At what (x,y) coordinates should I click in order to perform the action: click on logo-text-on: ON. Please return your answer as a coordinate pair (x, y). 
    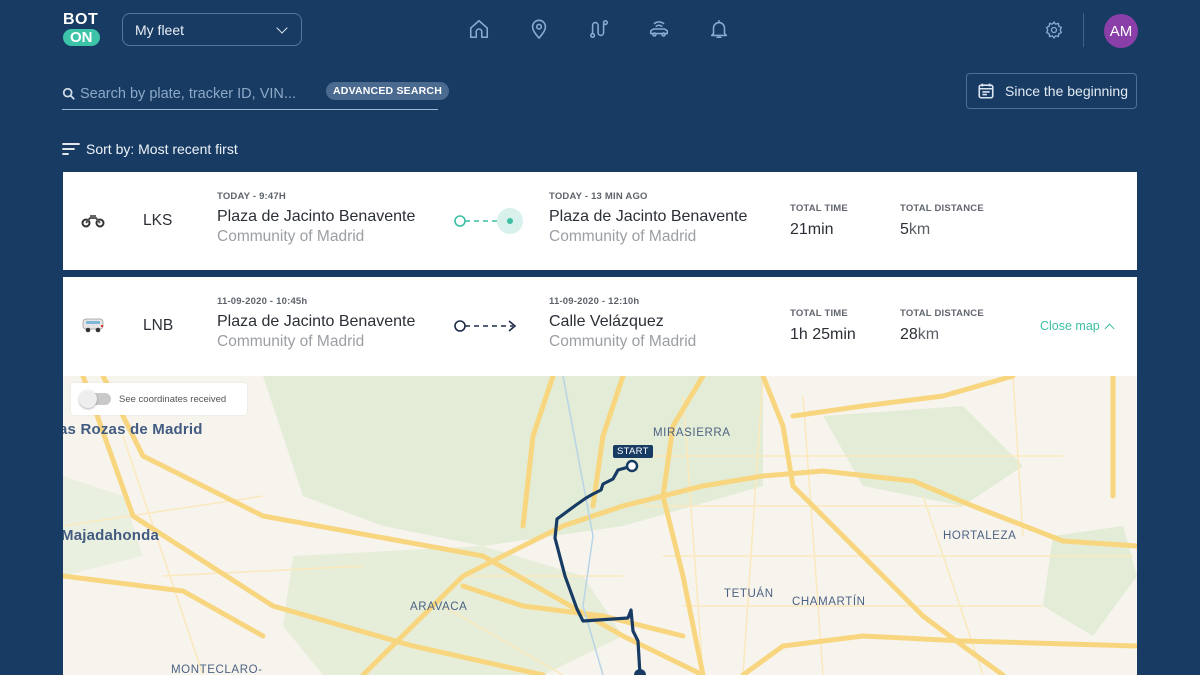
    Looking at the image, I should click on (81, 37).